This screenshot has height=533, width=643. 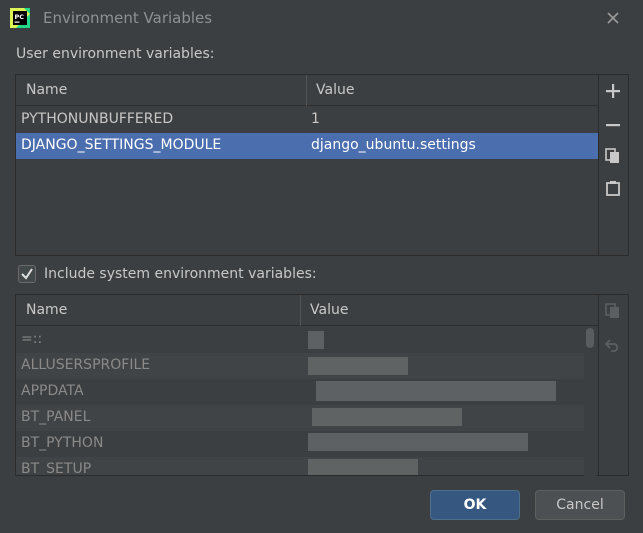 What do you see at coordinates (307, 310) in the screenshot?
I see `system-vars-header: Name Value` at bounding box center [307, 310].